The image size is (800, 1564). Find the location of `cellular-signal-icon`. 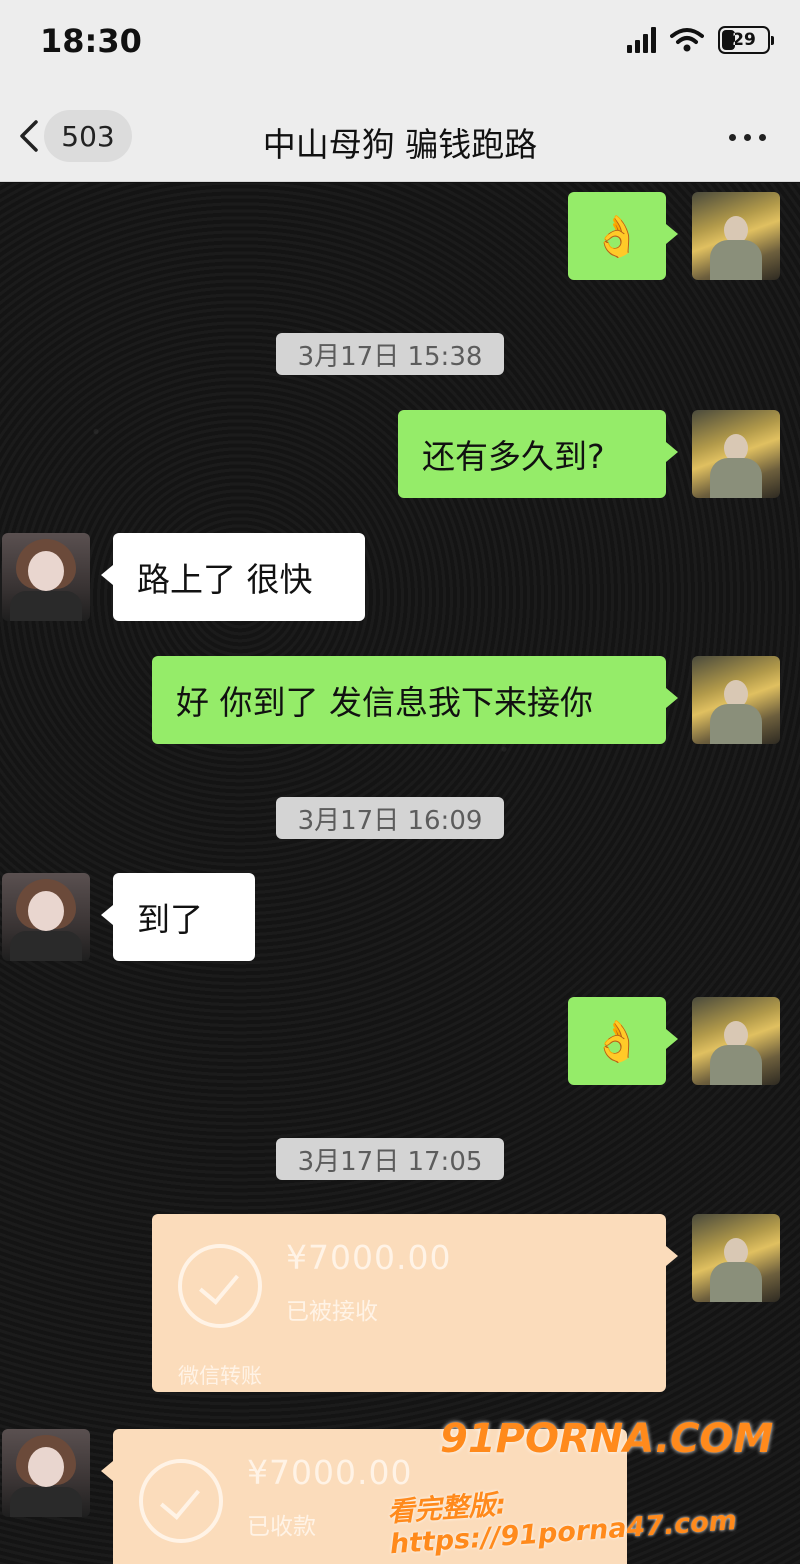

cellular-signal-icon is located at coordinates (641, 40).